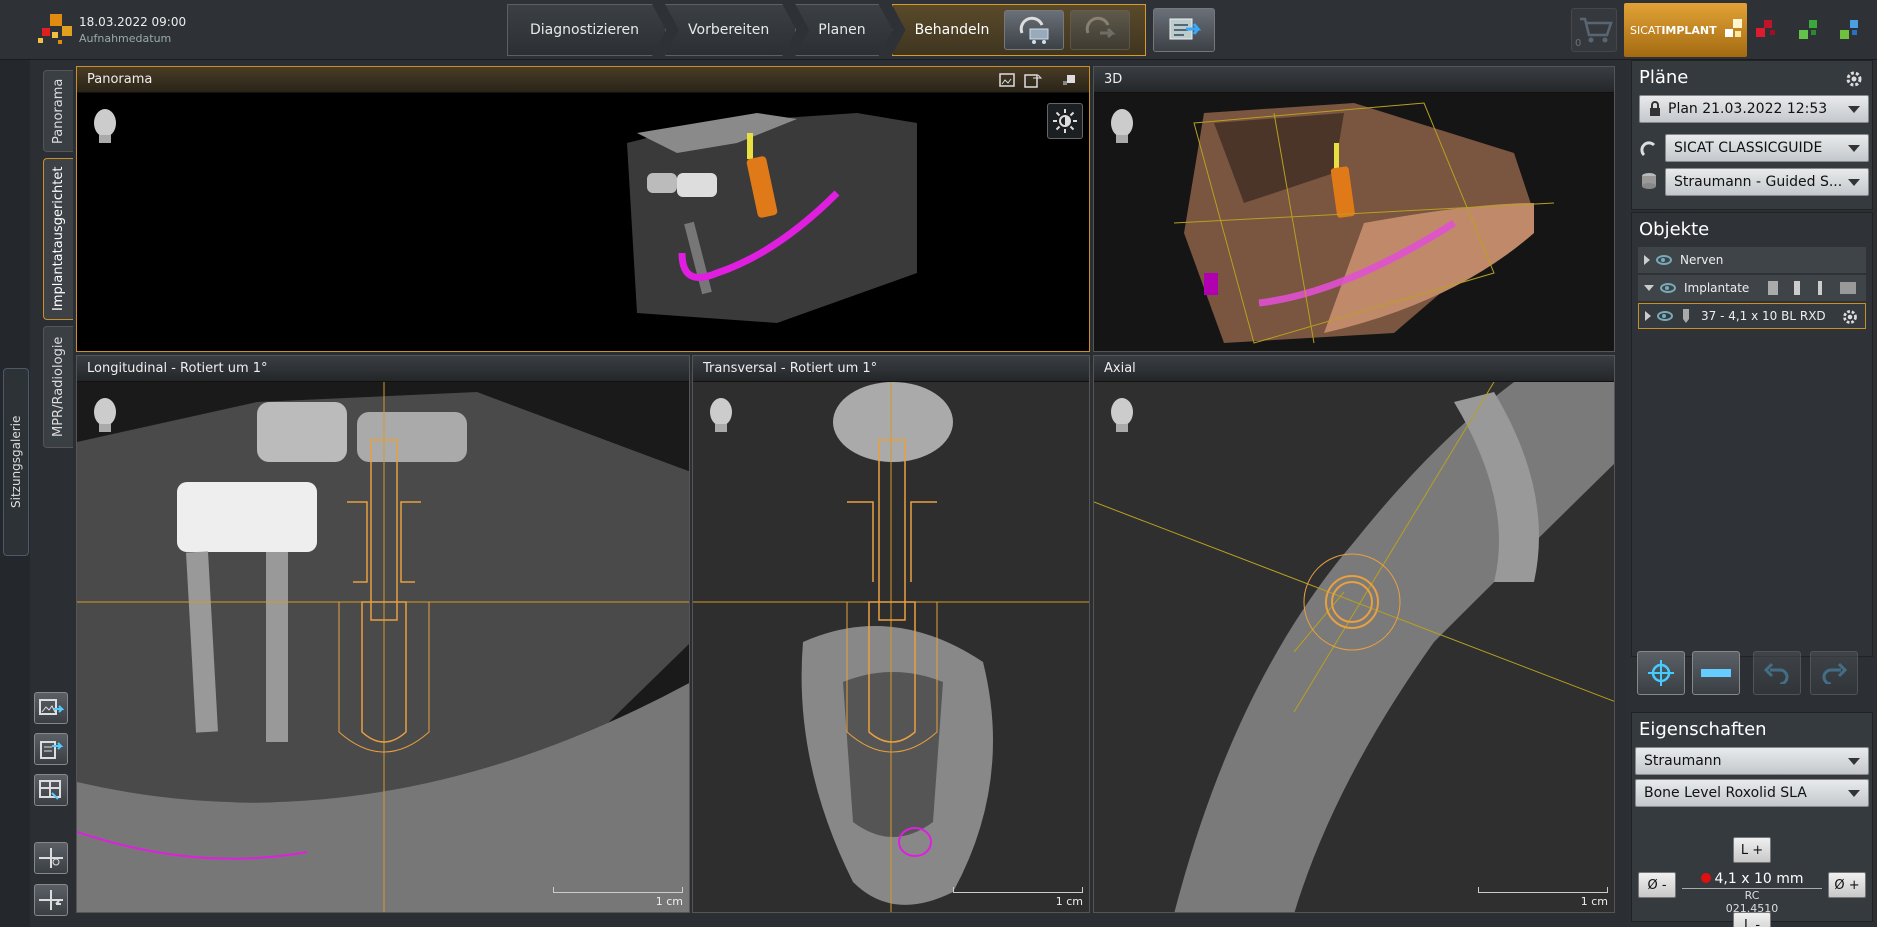 The width and height of the screenshot is (1877, 927). Describe the element at coordinates (1752, 260) in the screenshot. I see `tree-item-nerves: Nerven` at that location.